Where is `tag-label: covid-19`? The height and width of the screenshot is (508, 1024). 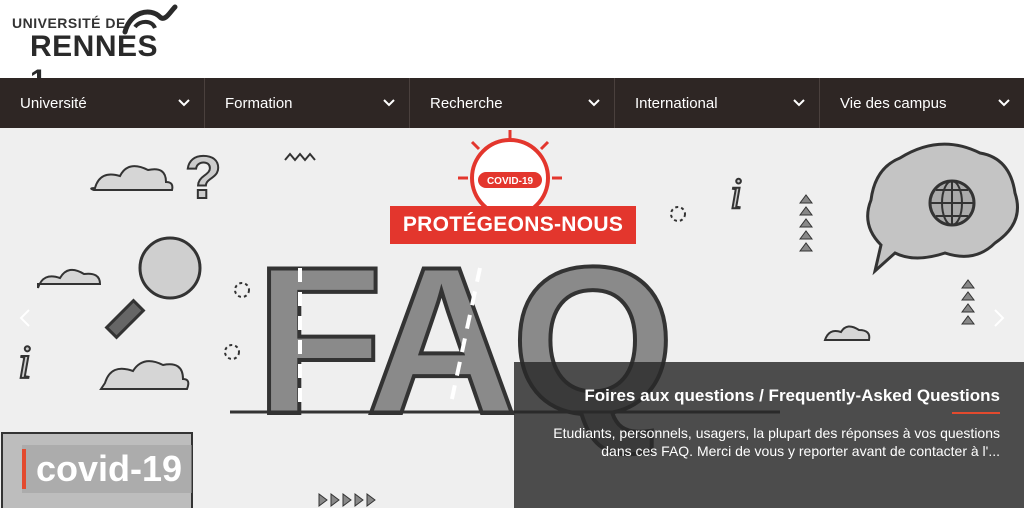
tag-label: covid-19 is located at coordinates (109, 468).